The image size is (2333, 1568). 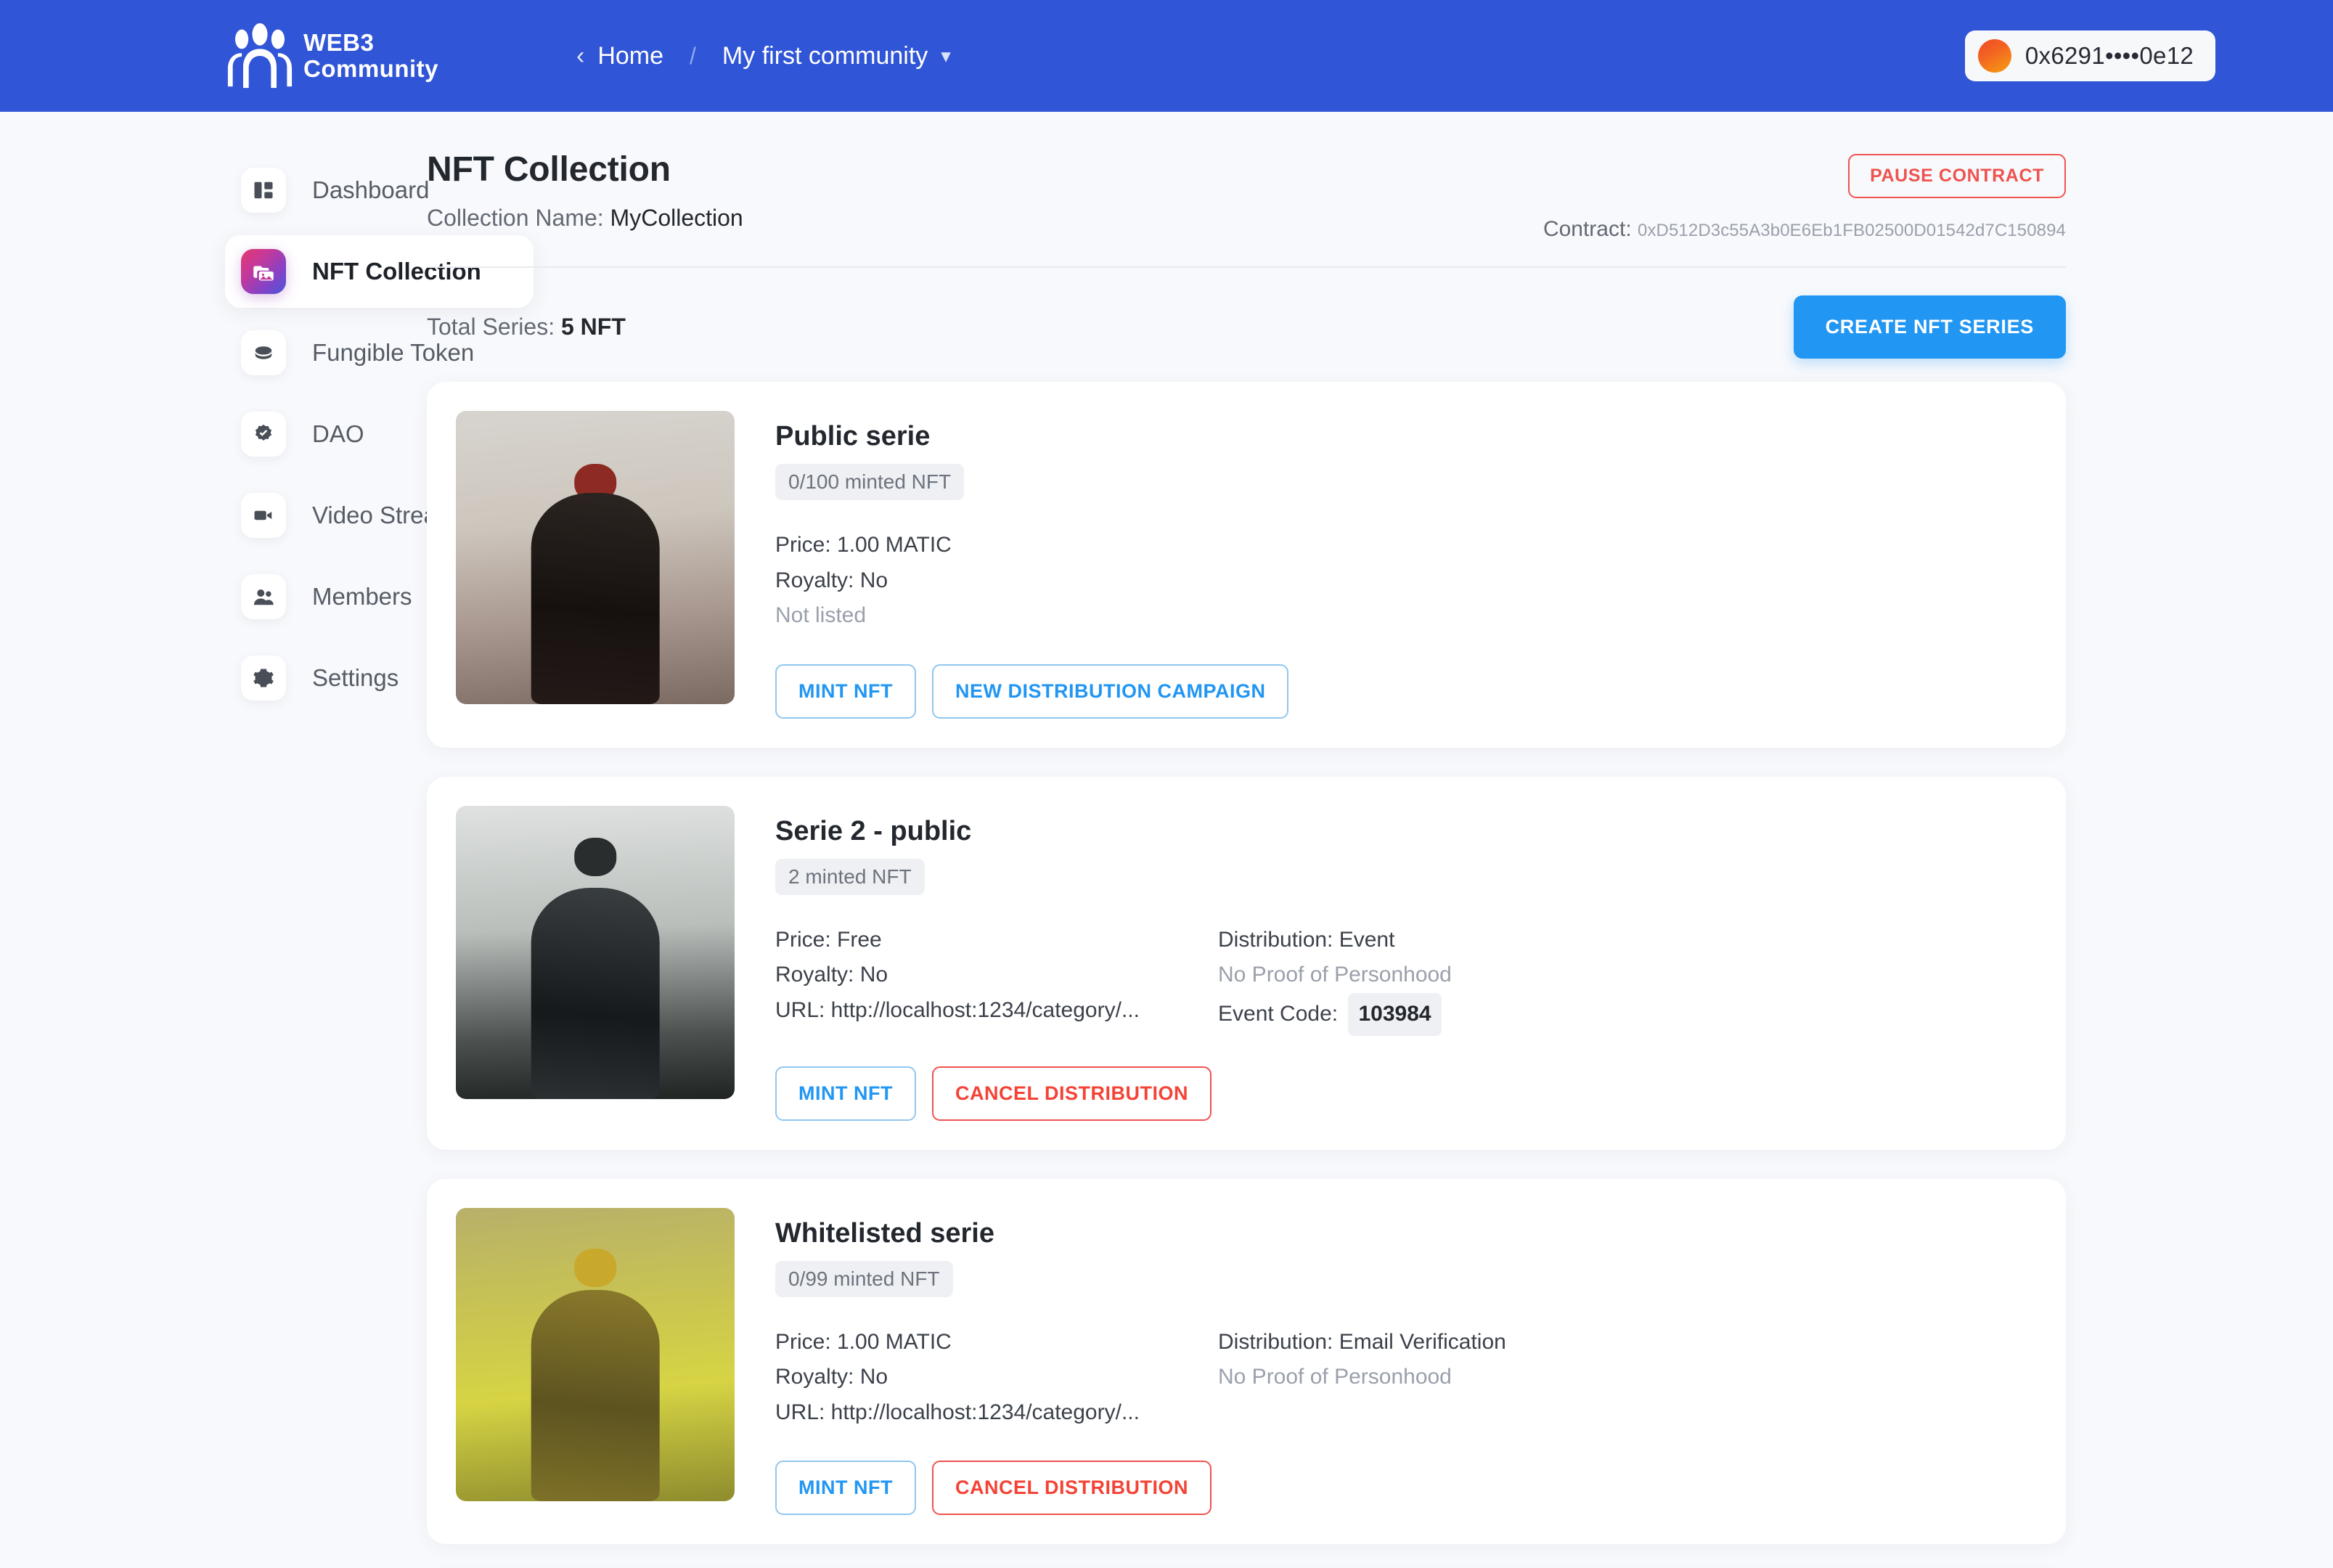 I want to click on collection-name-line: Collection Name: MyCollection, so click(x=585, y=219).